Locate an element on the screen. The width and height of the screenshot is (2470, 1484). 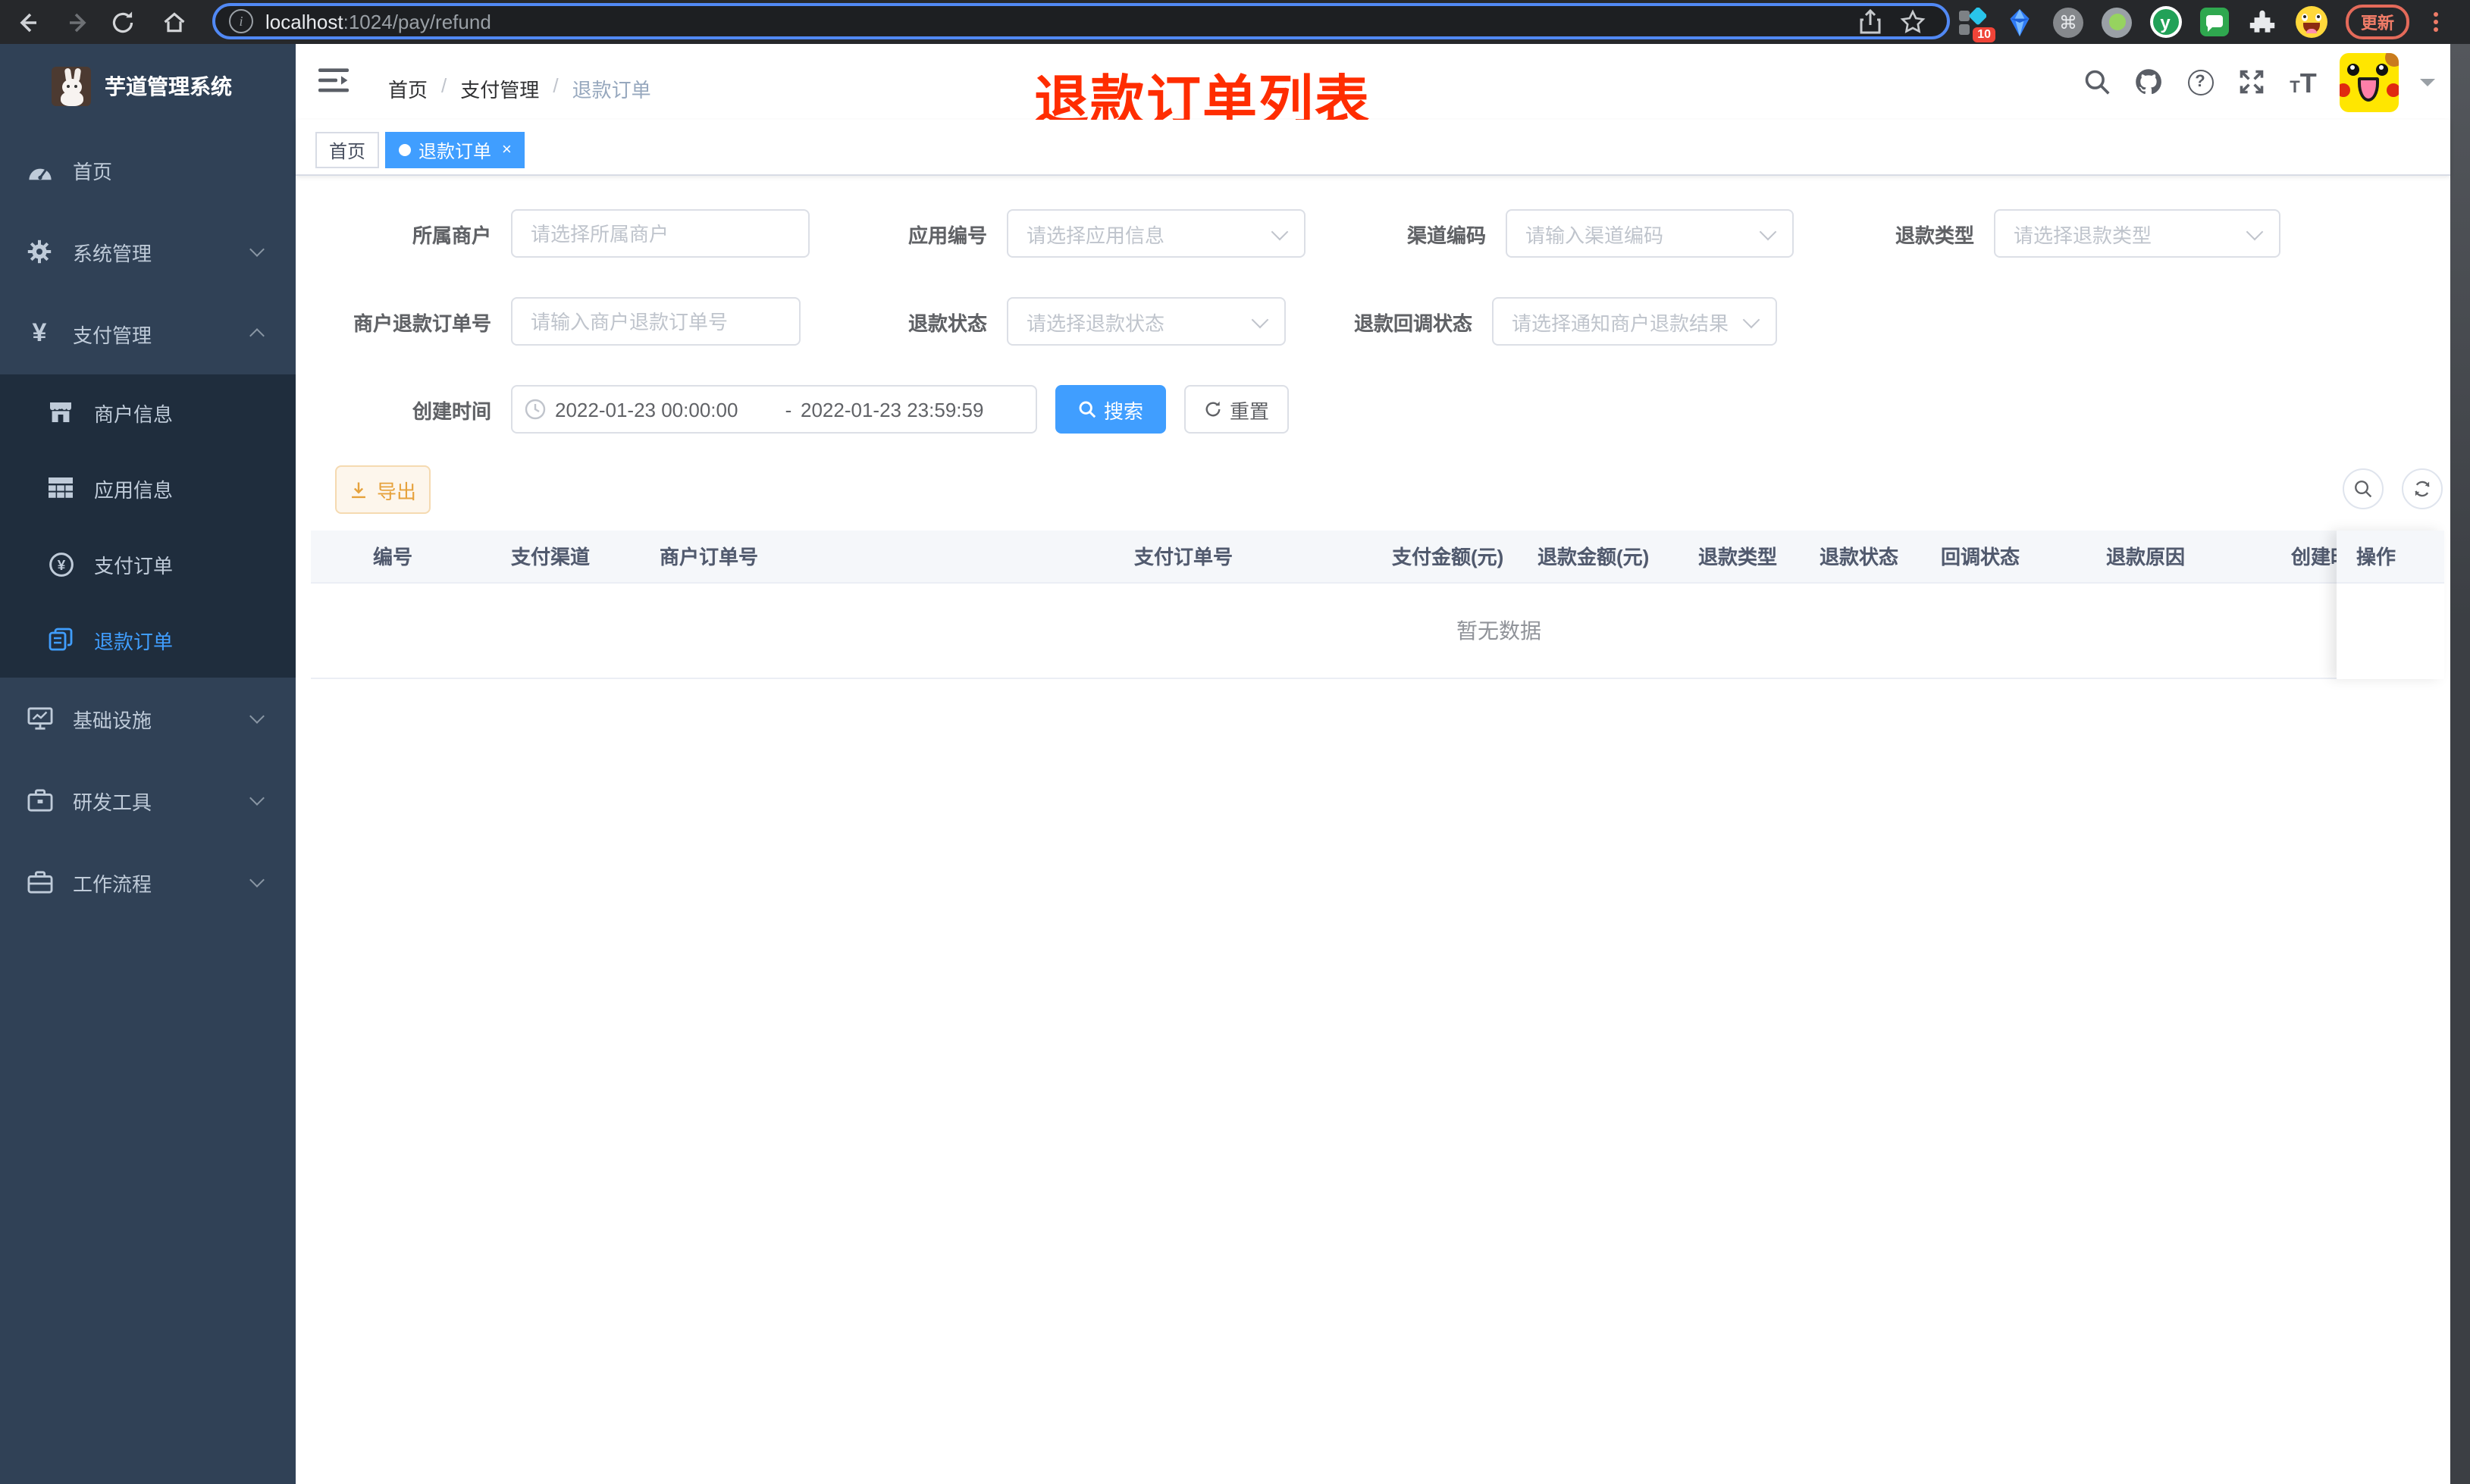
ext-chat-icon is located at coordinates (2213, 22).